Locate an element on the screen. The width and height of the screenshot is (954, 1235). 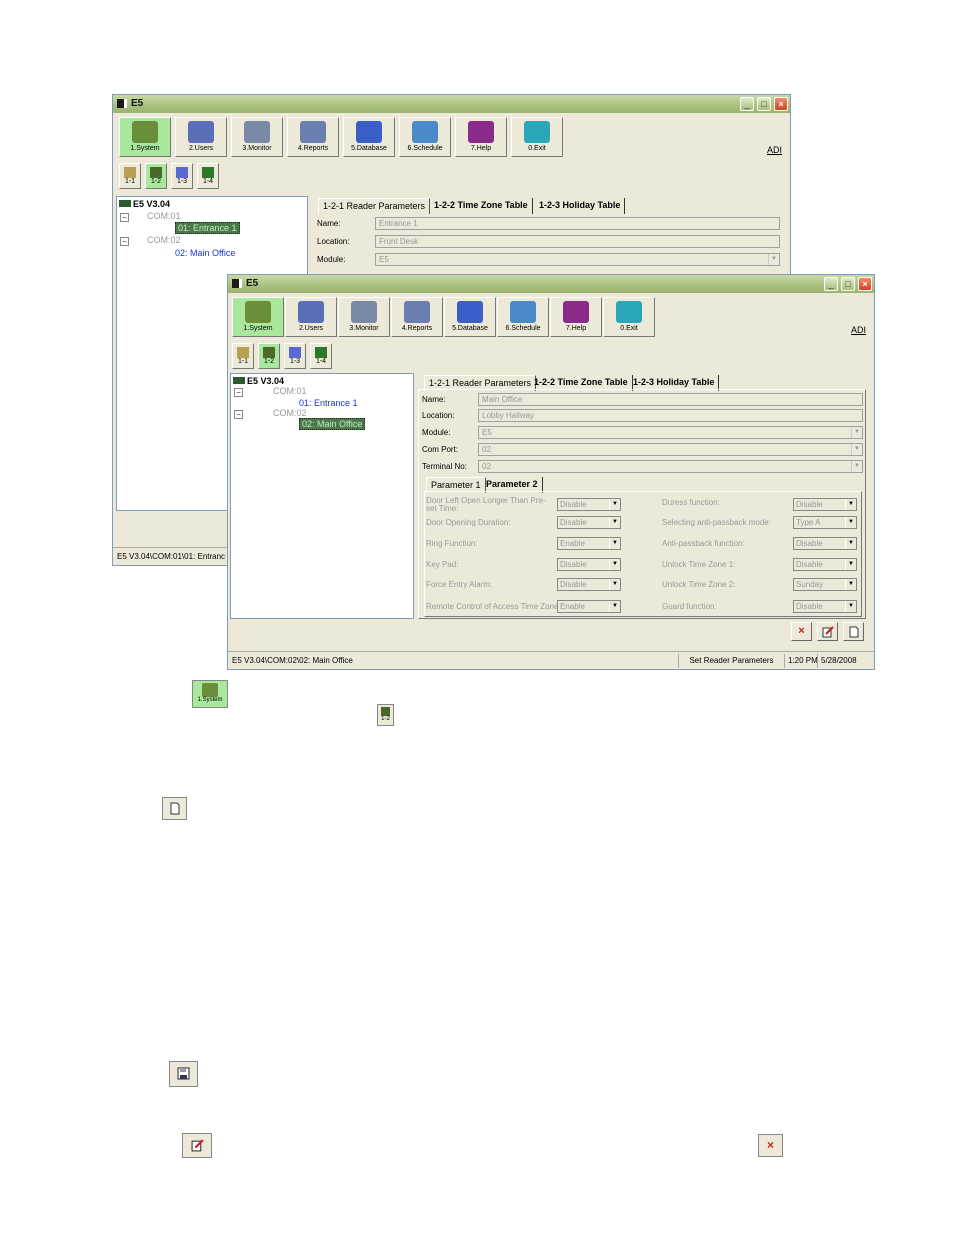
unlock-time-zone-2-select: Sunday ▼ is located at coordinates (825, 584).